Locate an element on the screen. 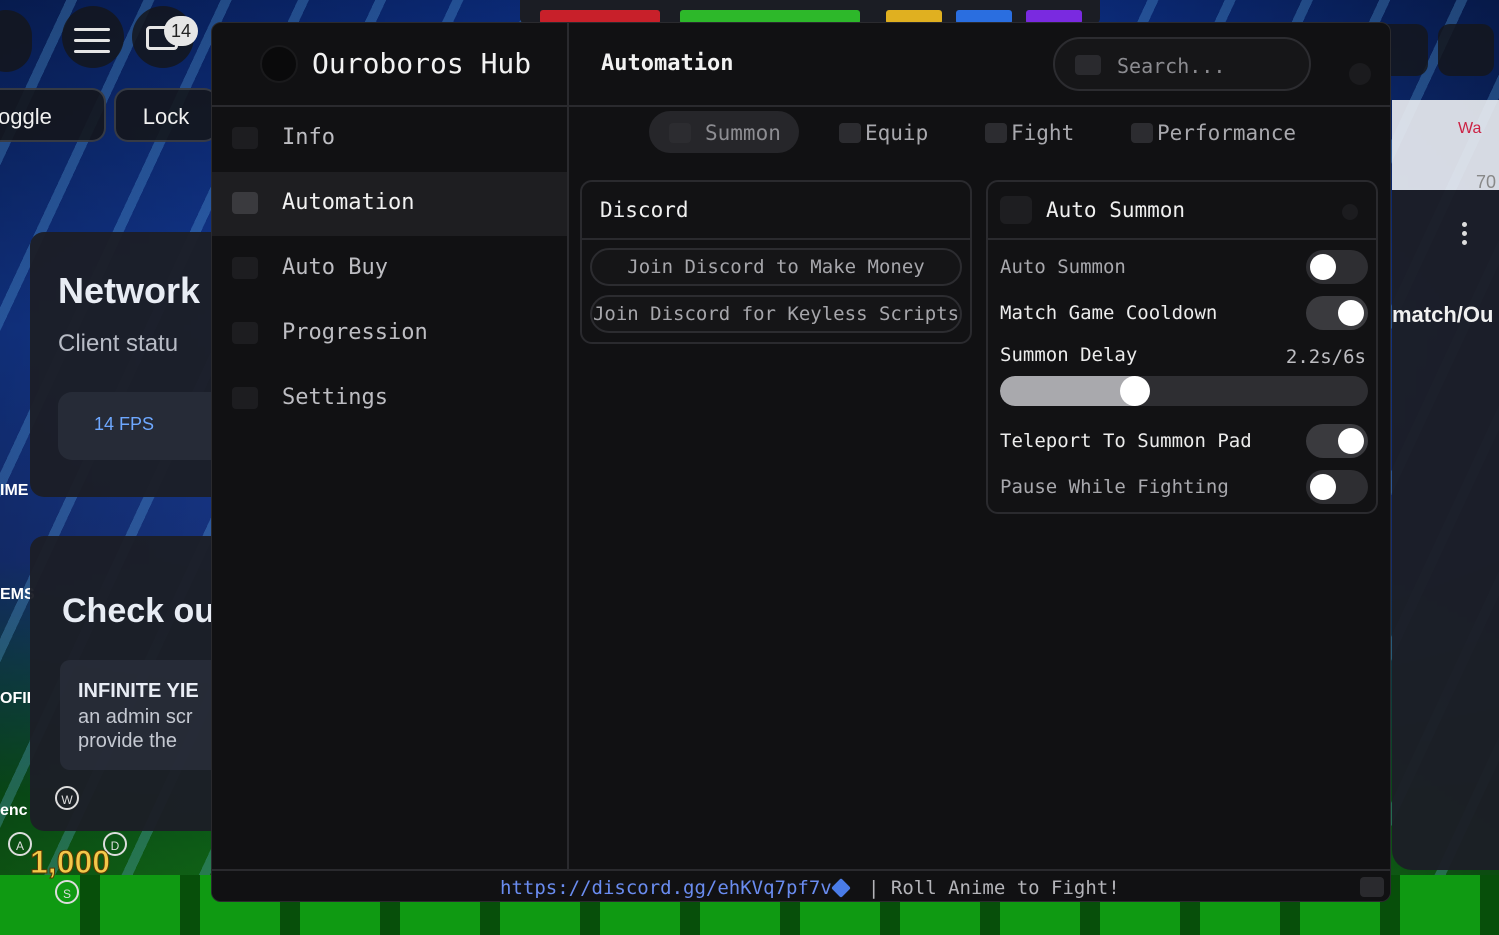 This screenshot has height=935, width=1499. side-label-ofi: OFII is located at coordinates (16, 698).